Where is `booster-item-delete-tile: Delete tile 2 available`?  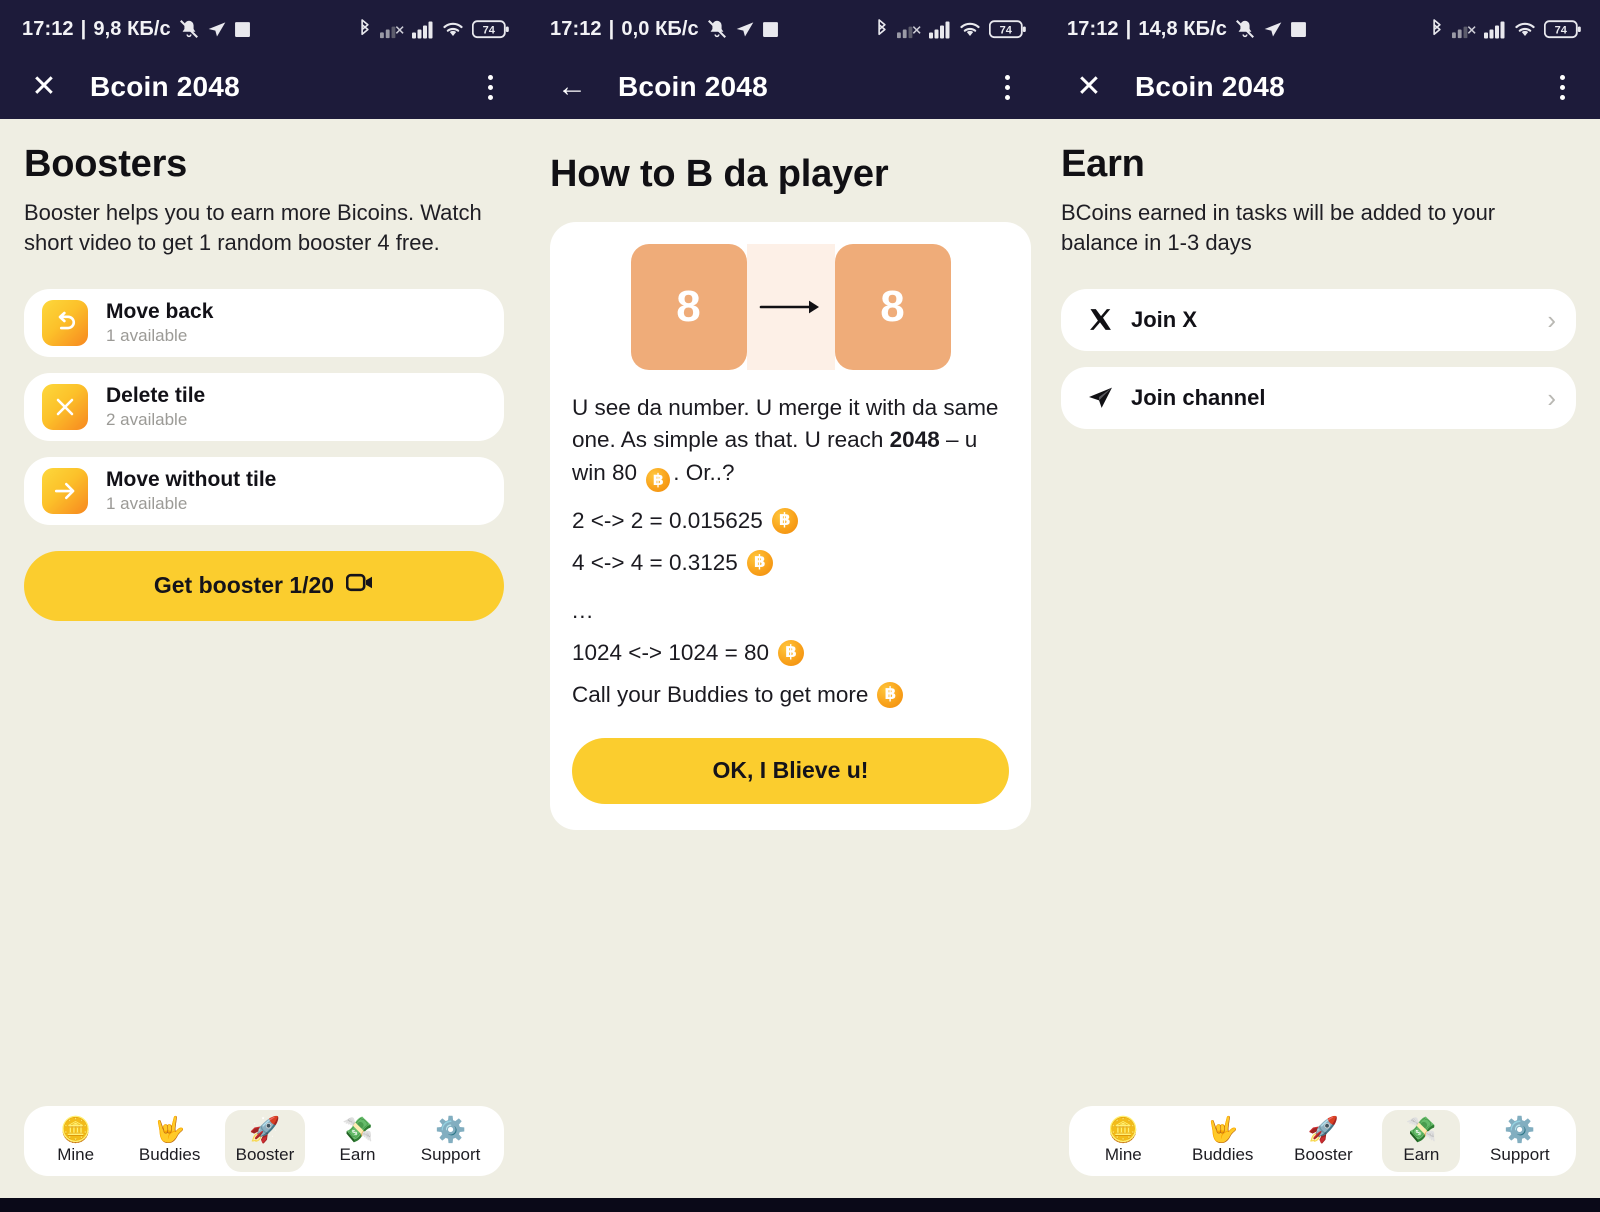 booster-item-delete-tile: Delete tile 2 available is located at coordinates (264, 406).